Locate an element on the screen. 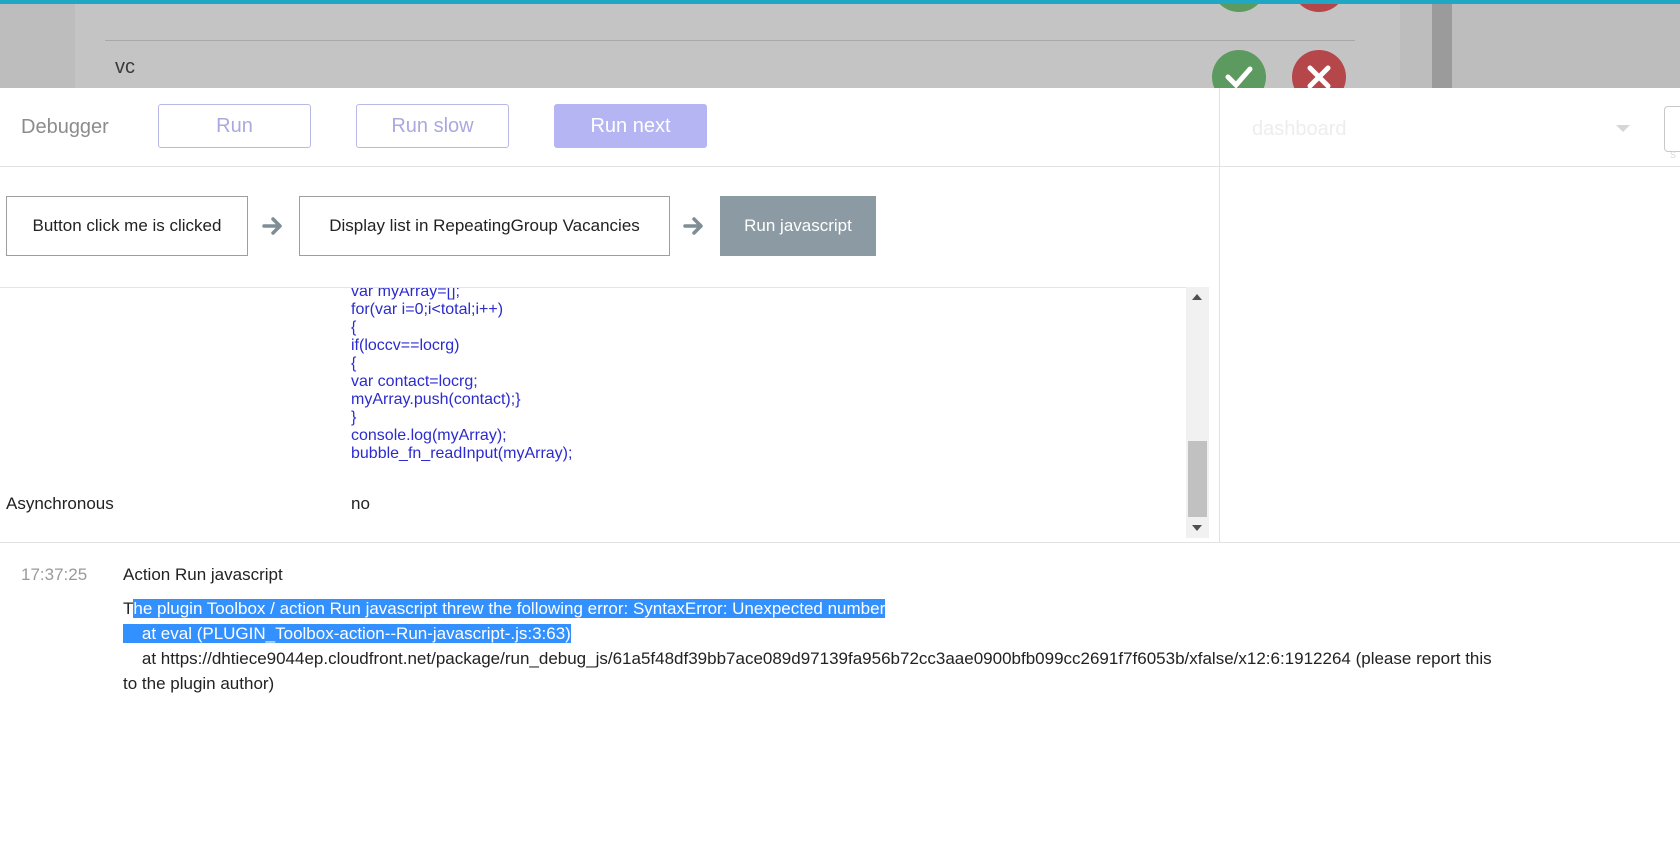 This screenshot has height=861, width=1680. code-line: bubble_fn_readInput(myArray); is located at coordinates (462, 453).